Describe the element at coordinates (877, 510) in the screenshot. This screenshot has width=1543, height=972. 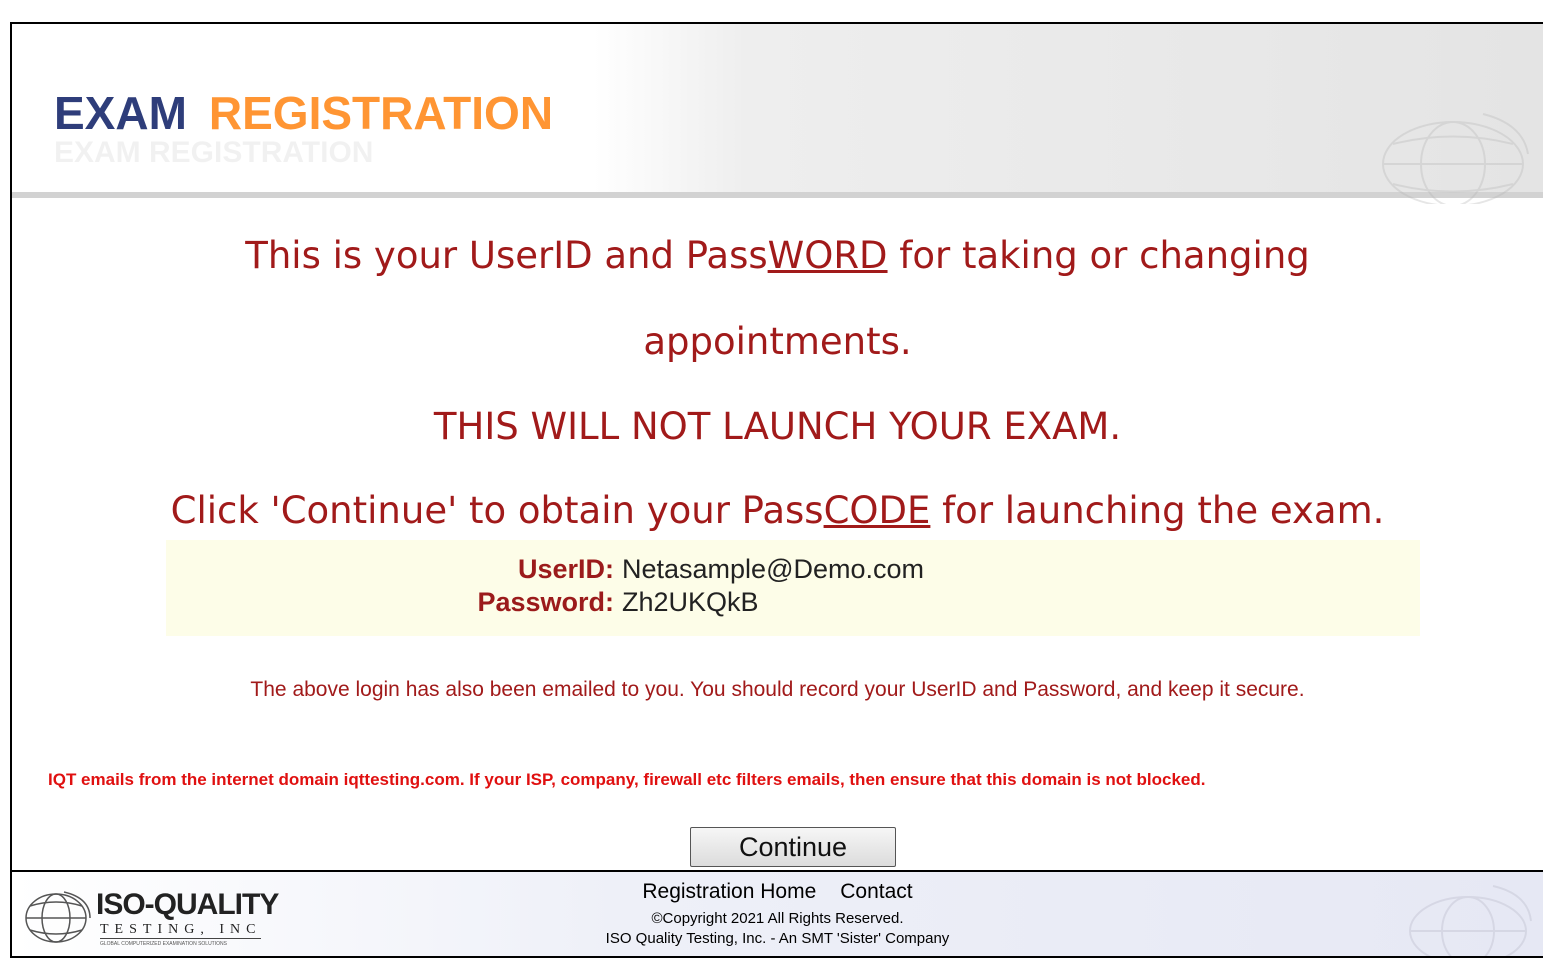
I see `code-emphasis: CODE` at that location.